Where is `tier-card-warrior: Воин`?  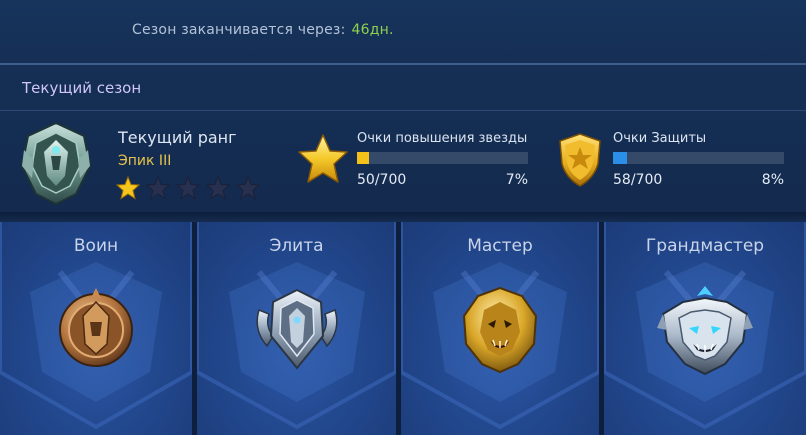
tier-card-warrior: Воин is located at coordinates (96, 328).